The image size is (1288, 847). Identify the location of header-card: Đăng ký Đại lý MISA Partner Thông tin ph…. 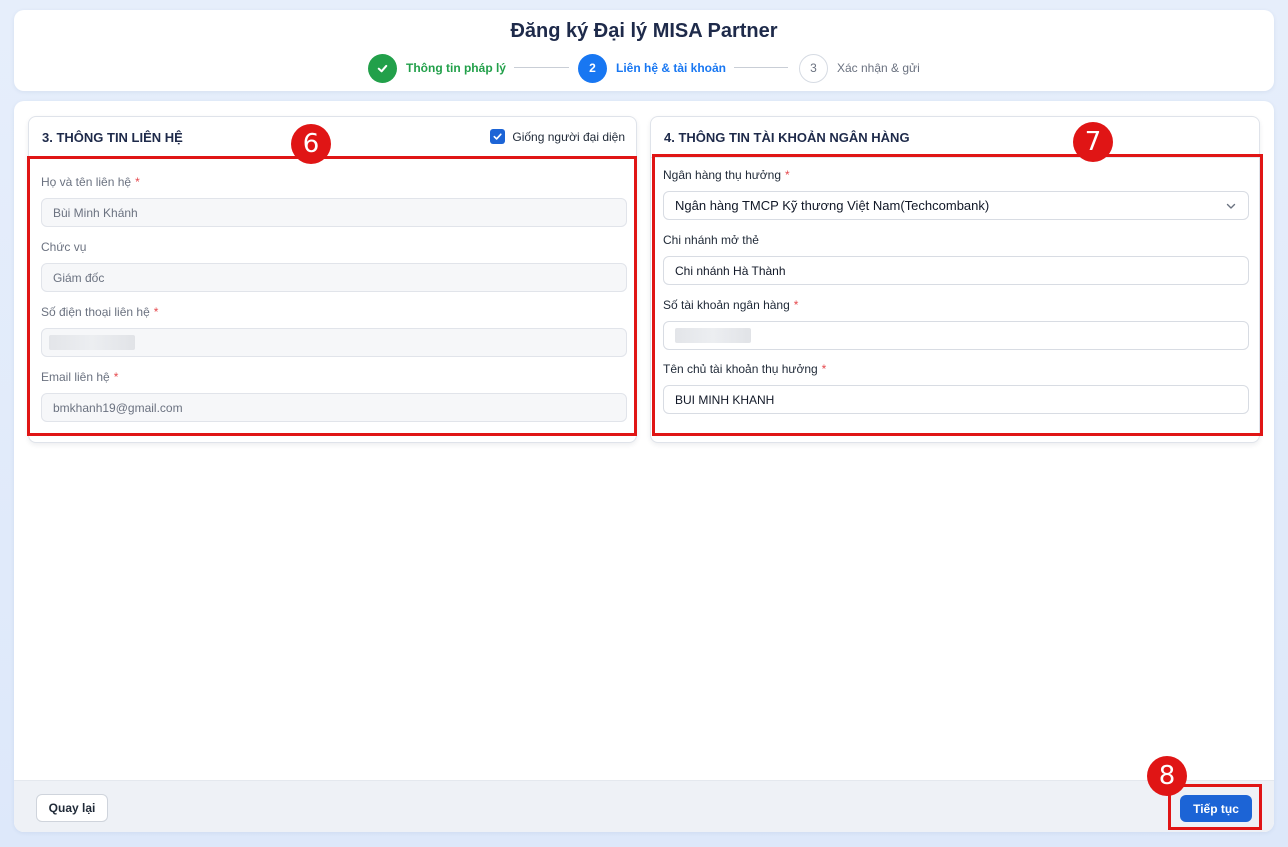
(644, 50).